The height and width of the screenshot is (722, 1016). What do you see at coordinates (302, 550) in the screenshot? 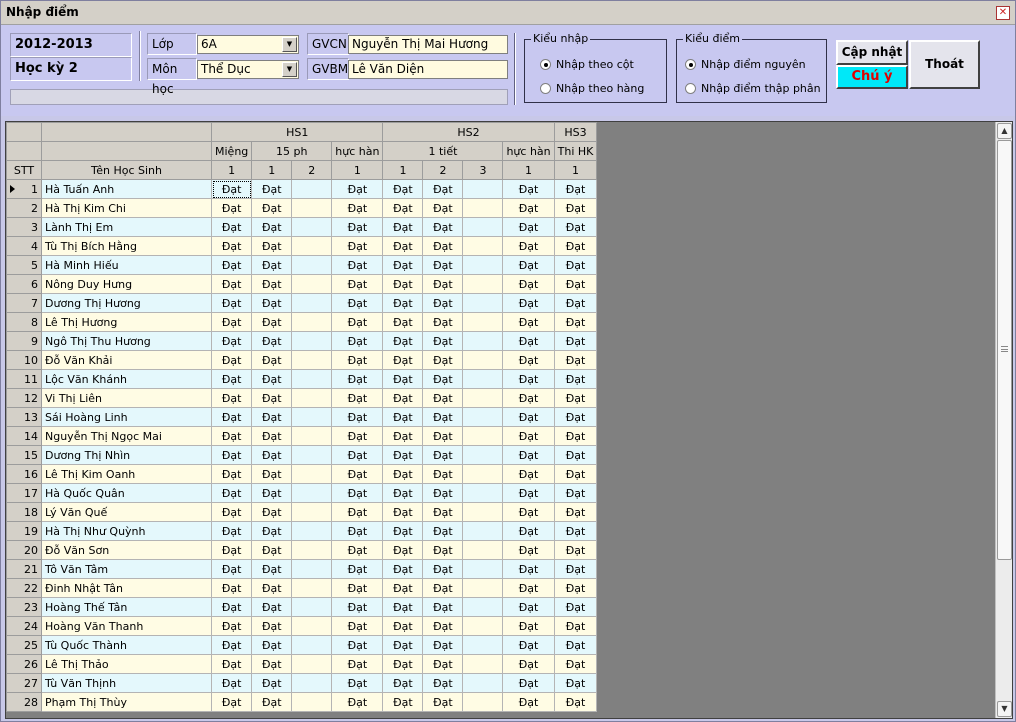
I see `table-row: 20 Đỗ Văn Sơn Đạt Đạt Đạt Đạt Đạt Đạt Đạt` at bounding box center [302, 550].